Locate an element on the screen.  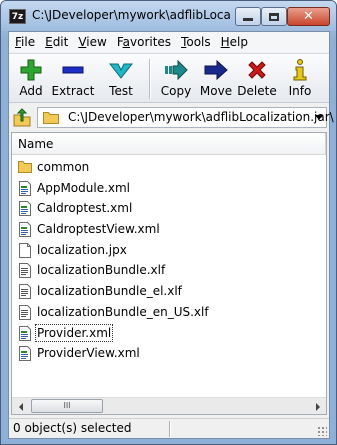
copy-arrow-icon is located at coordinates (176, 70).